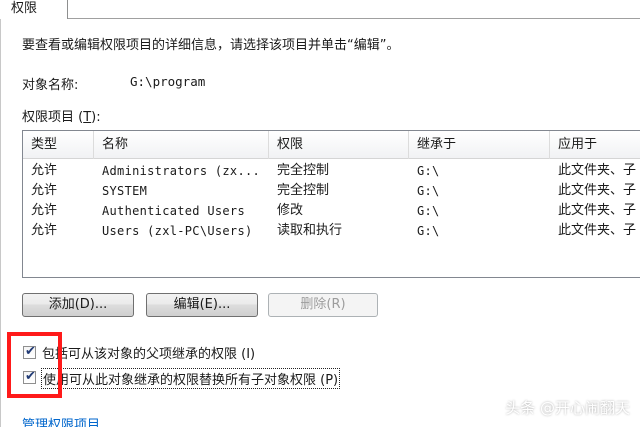 This screenshot has width=640, height=427. I want to click on intro-text: 要查看或编辑权限项目的详细信息，请选择该项目并单击“编辑”。, so click(211, 45).